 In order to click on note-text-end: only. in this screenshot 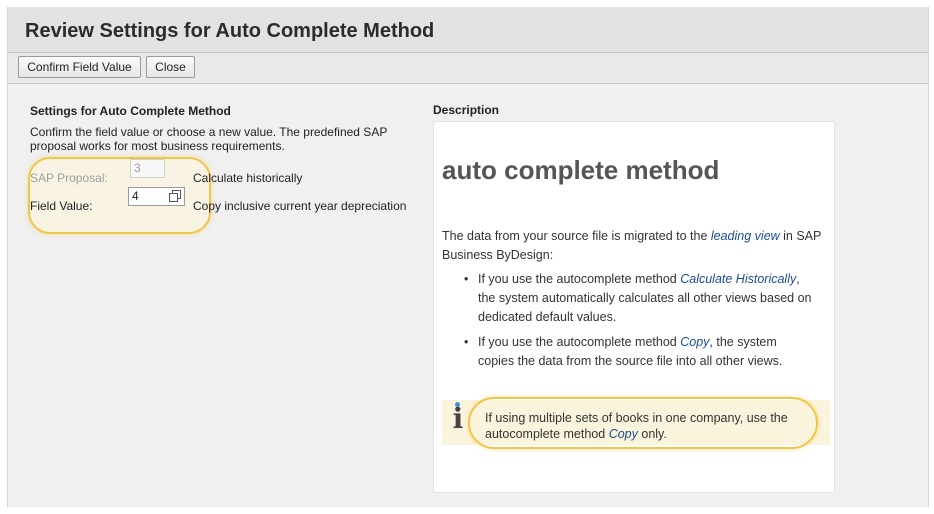, I will do `click(652, 434)`.